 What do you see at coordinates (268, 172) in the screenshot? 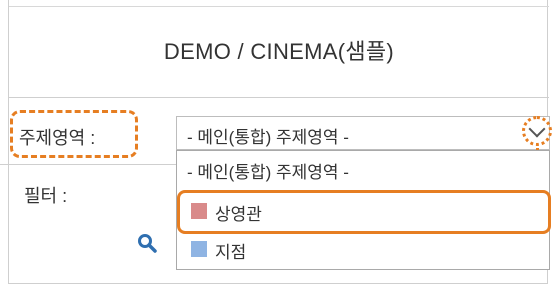
I see `dropdown-option-label: - 메인(통합) 주제영역 -` at bounding box center [268, 172].